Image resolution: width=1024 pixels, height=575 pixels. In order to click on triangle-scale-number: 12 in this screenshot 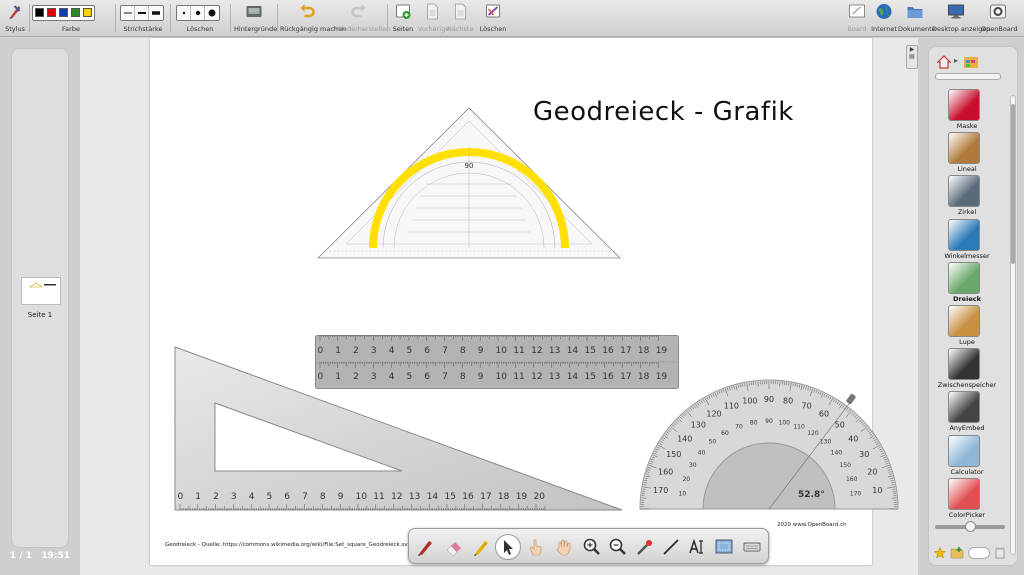, I will do `click(396, 497)`.